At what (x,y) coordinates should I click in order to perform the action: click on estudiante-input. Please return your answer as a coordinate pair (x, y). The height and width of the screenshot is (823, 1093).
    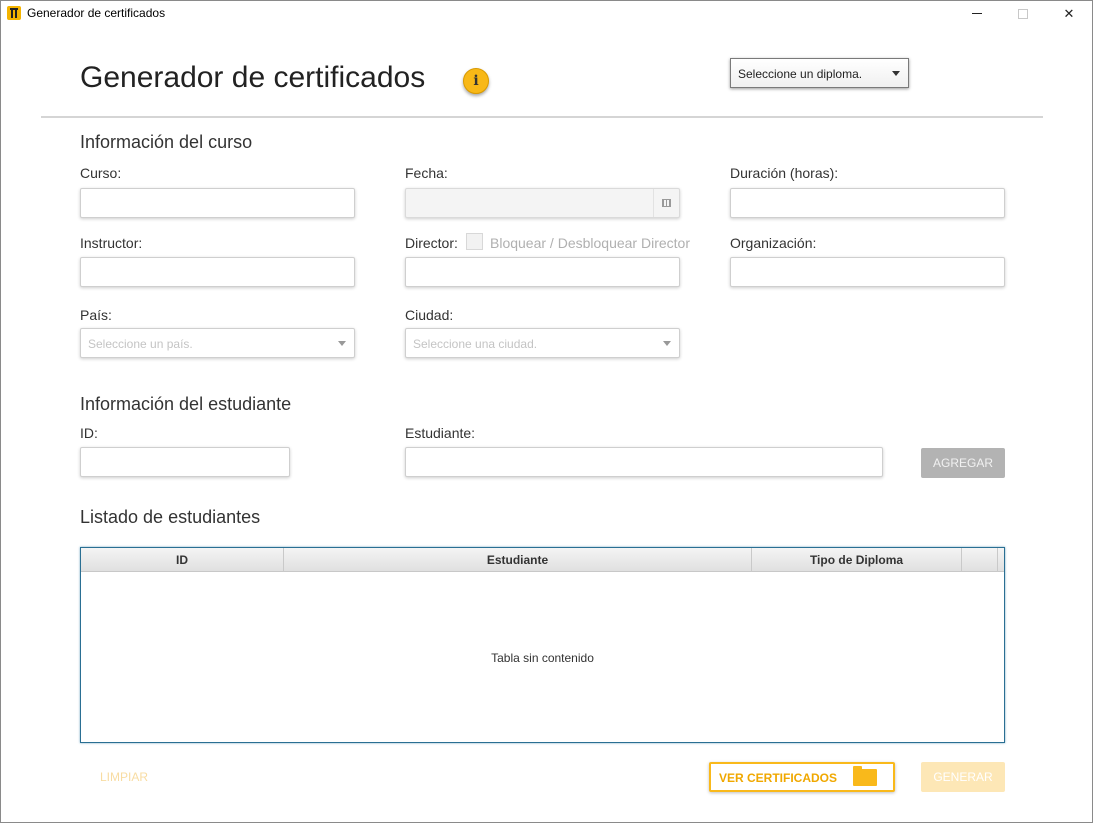
    Looking at the image, I should click on (644, 462).